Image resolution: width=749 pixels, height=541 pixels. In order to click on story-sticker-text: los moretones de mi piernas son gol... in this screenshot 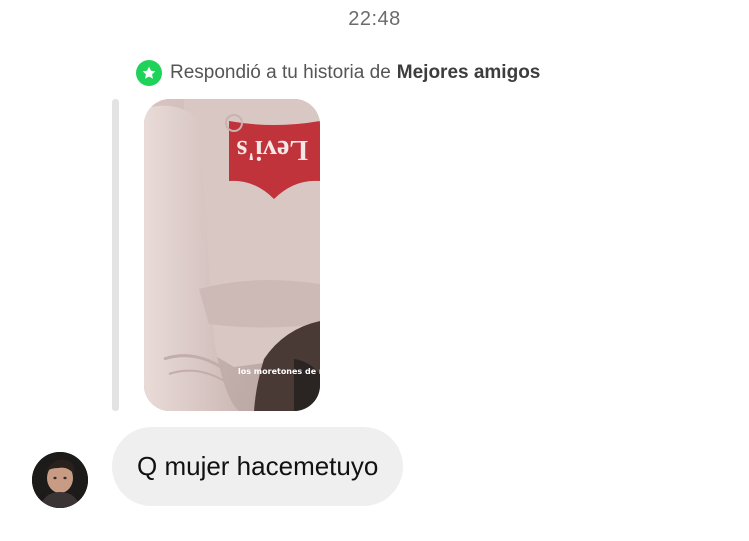, I will do `click(279, 371)`.